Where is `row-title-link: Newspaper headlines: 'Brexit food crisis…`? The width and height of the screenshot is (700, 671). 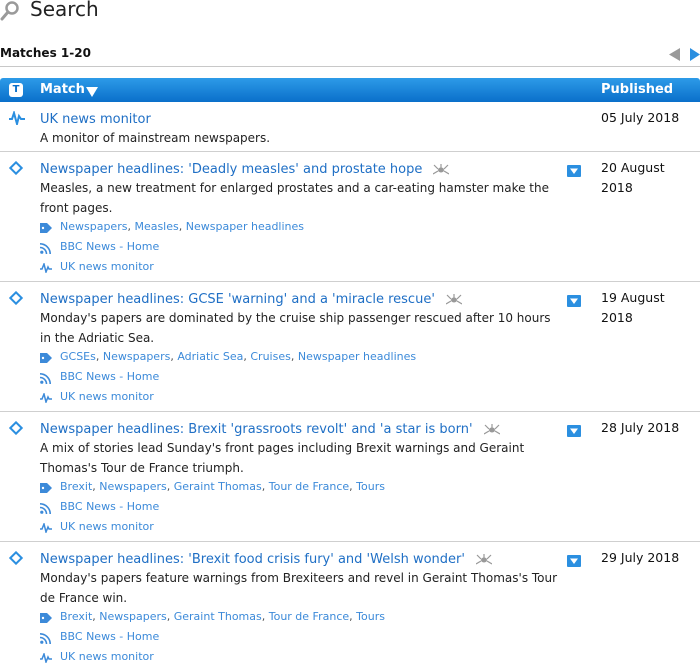
row-title-link: Newspaper headlines: 'Brexit food crisis… is located at coordinates (252, 559).